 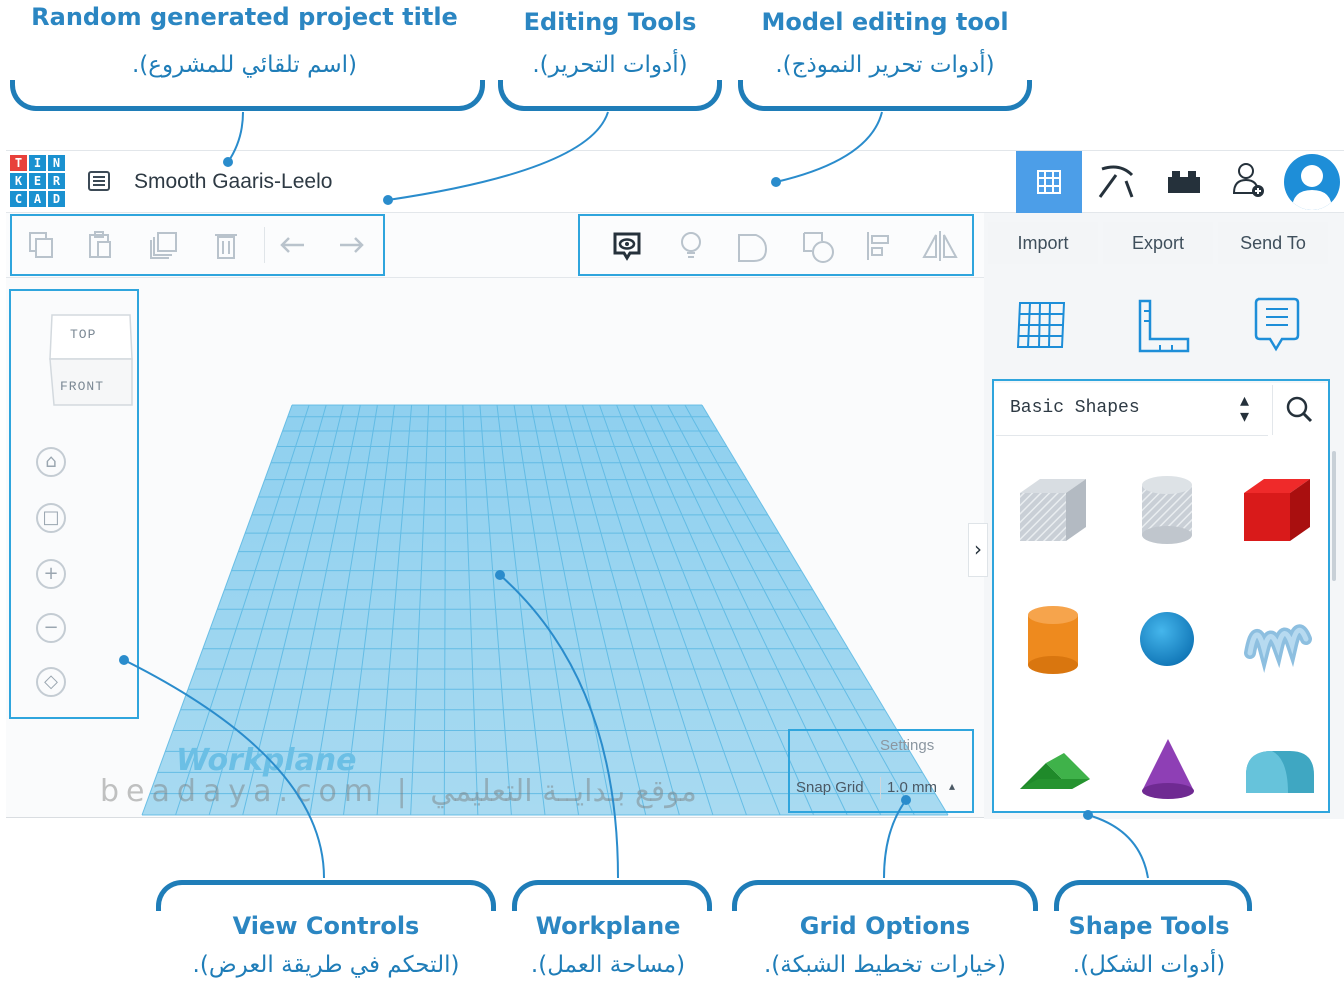 What do you see at coordinates (197, 245) in the screenshot?
I see `editing-tools-highlight` at bounding box center [197, 245].